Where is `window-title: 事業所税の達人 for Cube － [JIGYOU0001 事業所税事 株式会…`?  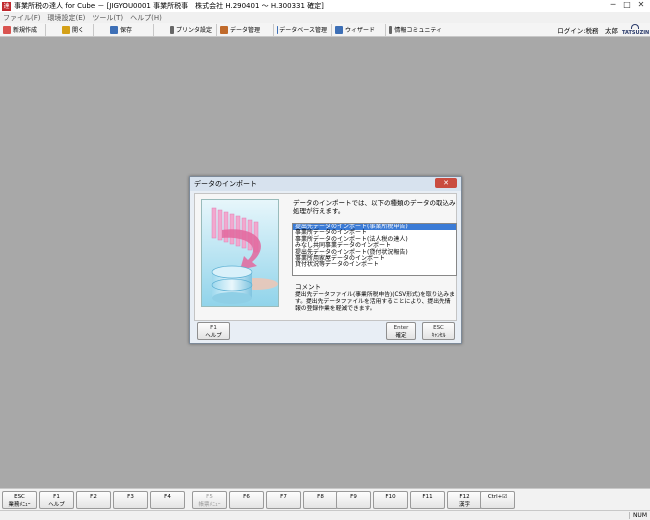
window-title: 事業所税の達人 for Cube － [JIGYOU0001 事業所税事 株式会… is located at coordinates (169, 6).